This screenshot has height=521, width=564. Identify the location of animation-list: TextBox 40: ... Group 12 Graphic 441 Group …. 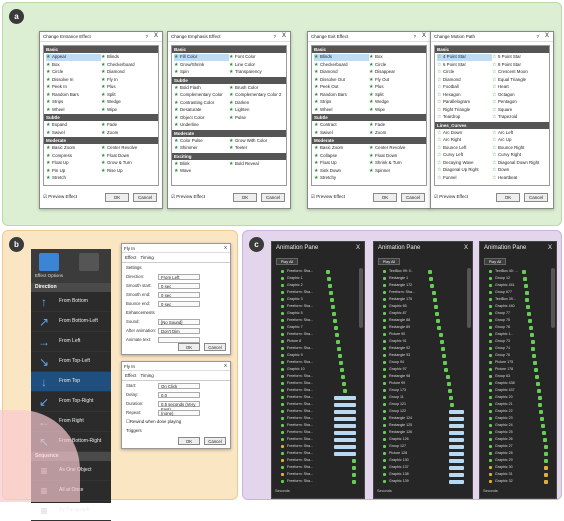
(516, 376).